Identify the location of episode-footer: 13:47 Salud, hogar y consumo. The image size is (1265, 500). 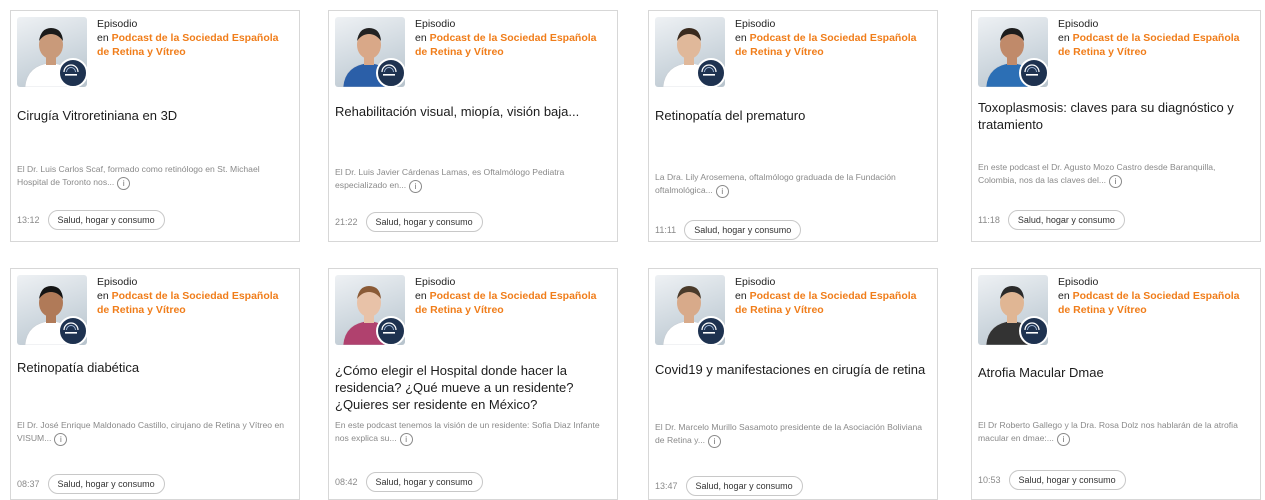
(792, 486).